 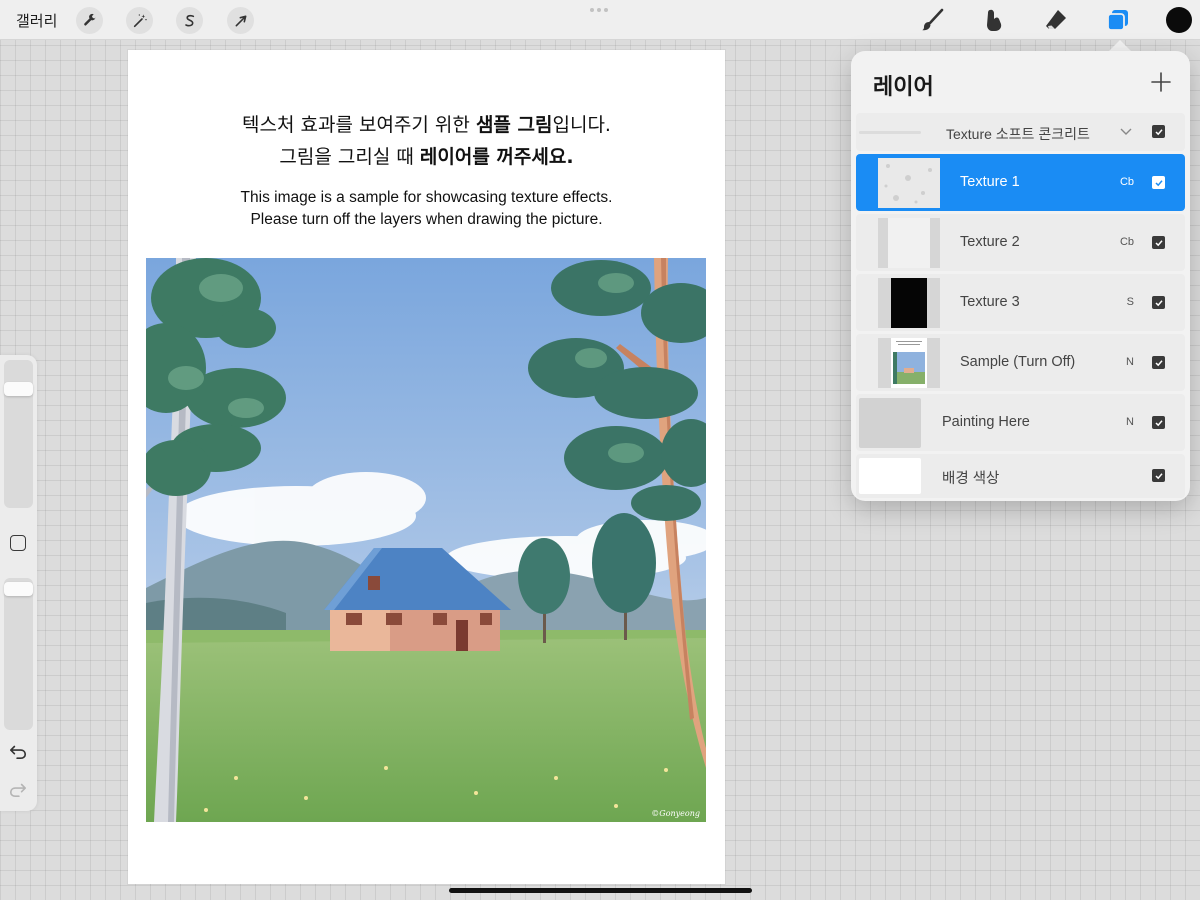 What do you see at coordinates (1126, 132) in the screenshot?
I see `chevron-down-icon` at bounding box center [1126, 132].